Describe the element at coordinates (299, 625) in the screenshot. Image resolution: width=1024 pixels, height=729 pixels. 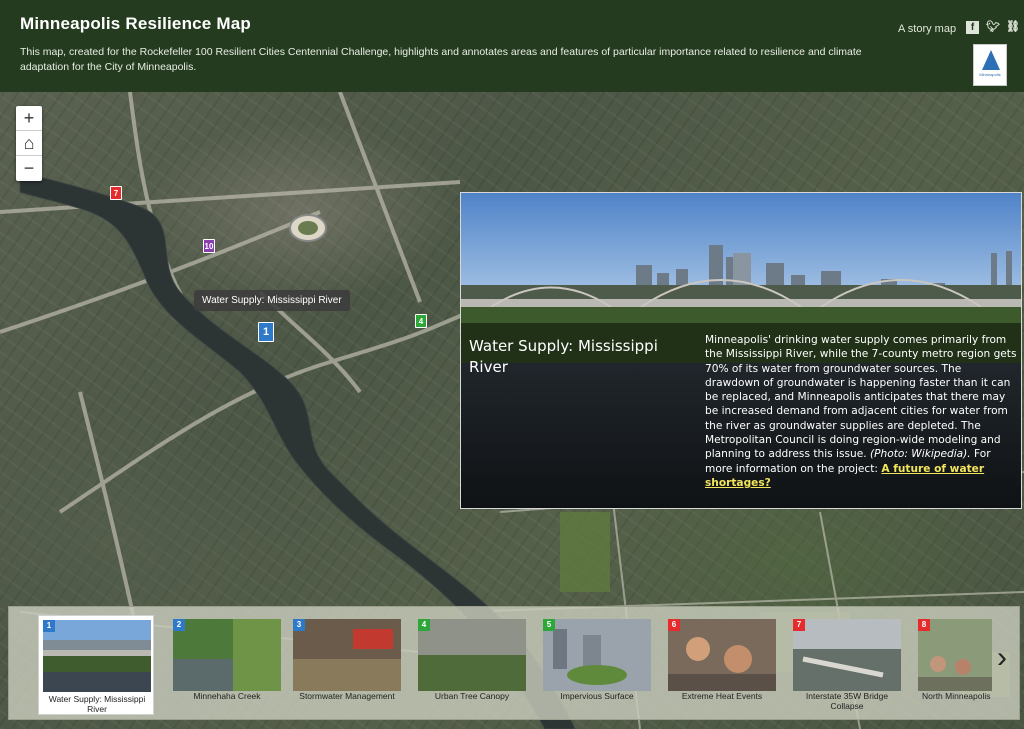
I see `thumb-number: 3` at that location.